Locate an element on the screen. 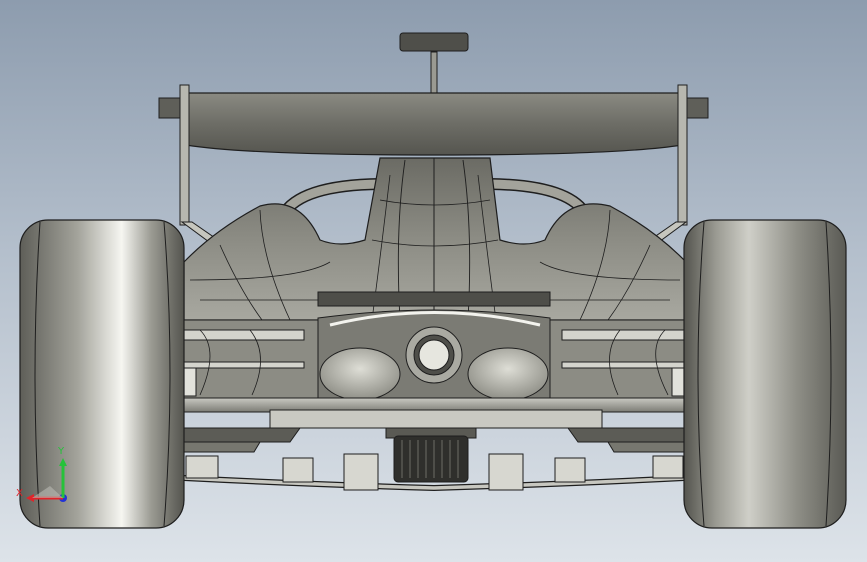 The width and height of the screenshot is (867, 562). rear-wing is located at coordinates (433, 124).